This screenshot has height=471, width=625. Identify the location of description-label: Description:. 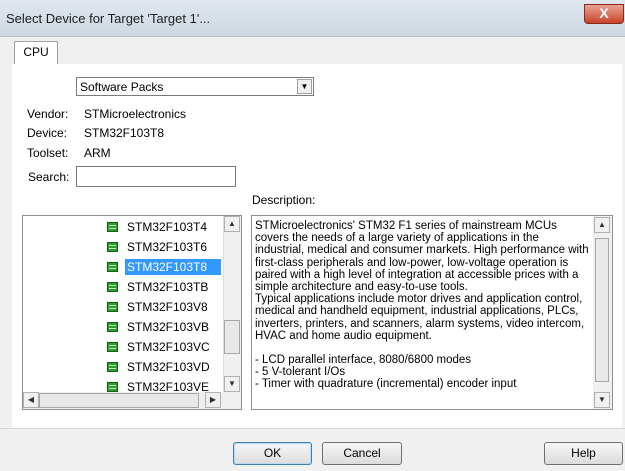
(284, 200).